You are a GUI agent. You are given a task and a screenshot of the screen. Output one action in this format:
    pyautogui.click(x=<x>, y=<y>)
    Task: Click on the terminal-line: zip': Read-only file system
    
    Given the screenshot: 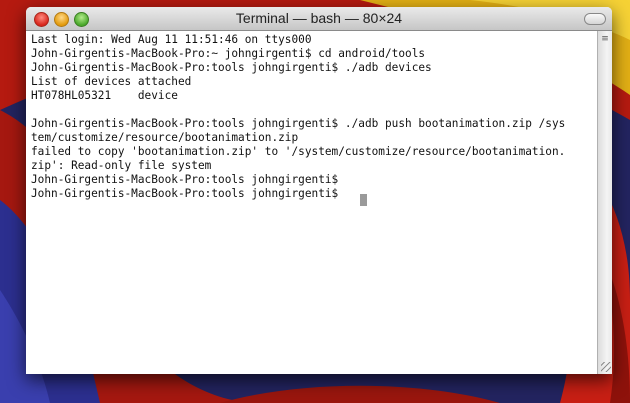 What is the action you would take?
    pyautogui.click(x=121, y=165)
    